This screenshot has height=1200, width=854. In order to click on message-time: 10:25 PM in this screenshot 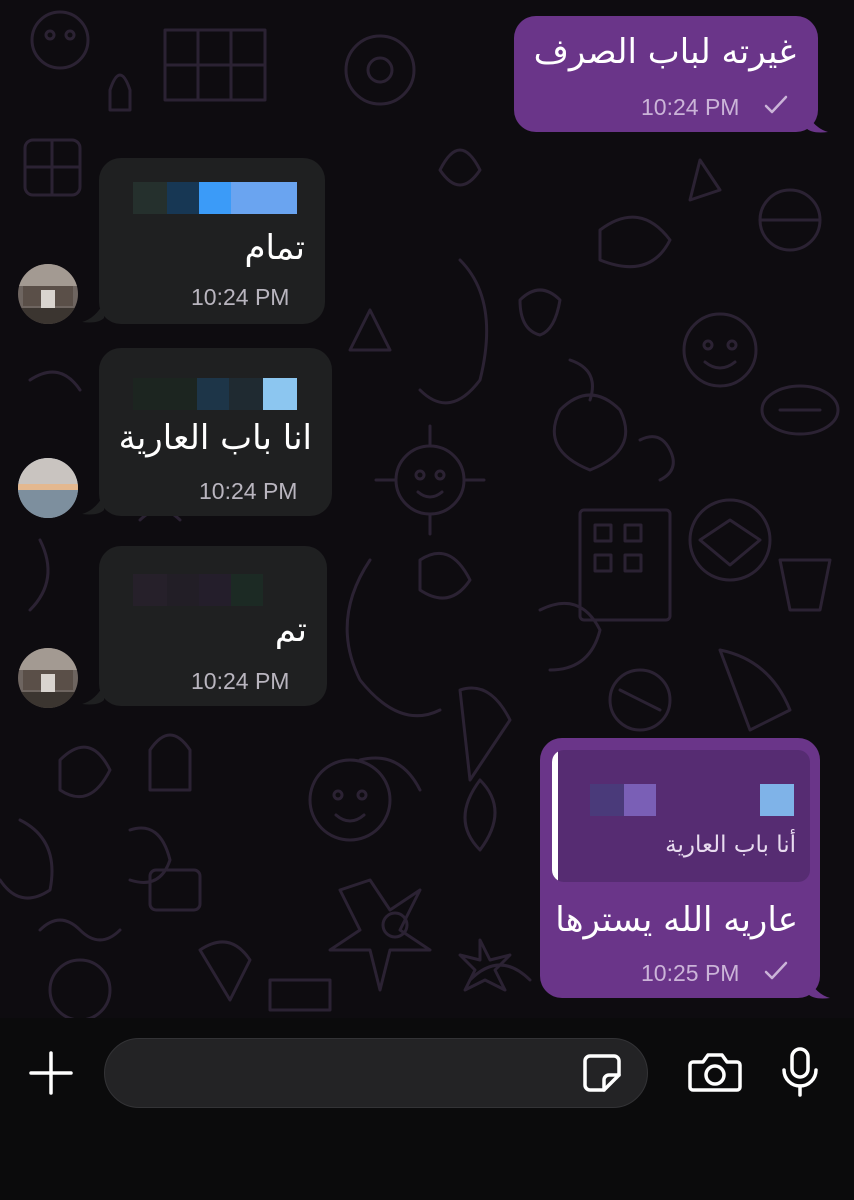, I will do `click(690, 973)`.